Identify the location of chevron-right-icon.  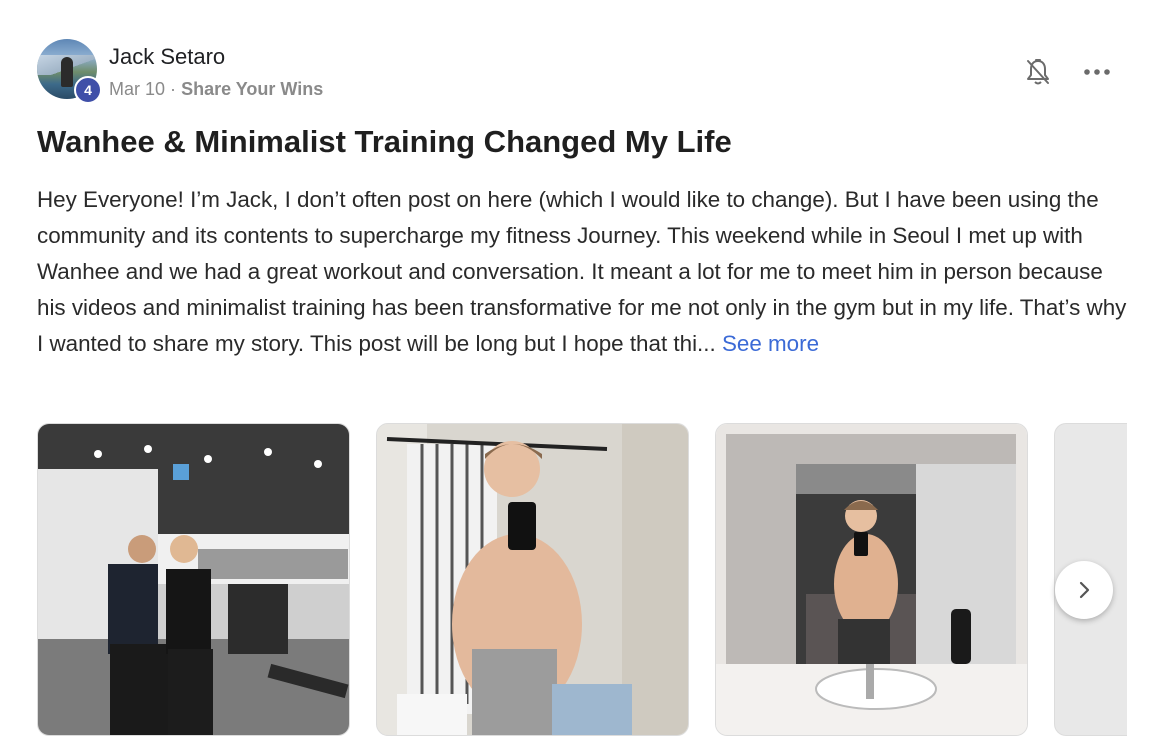
(1084, 590).